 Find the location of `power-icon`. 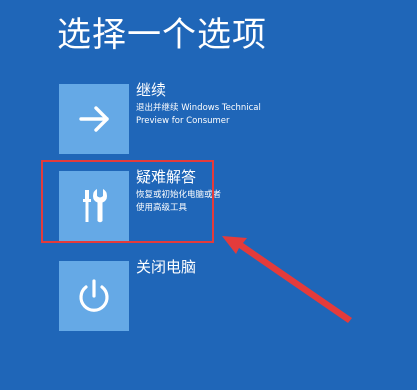

power-icon is located at coordinates (94, 295).